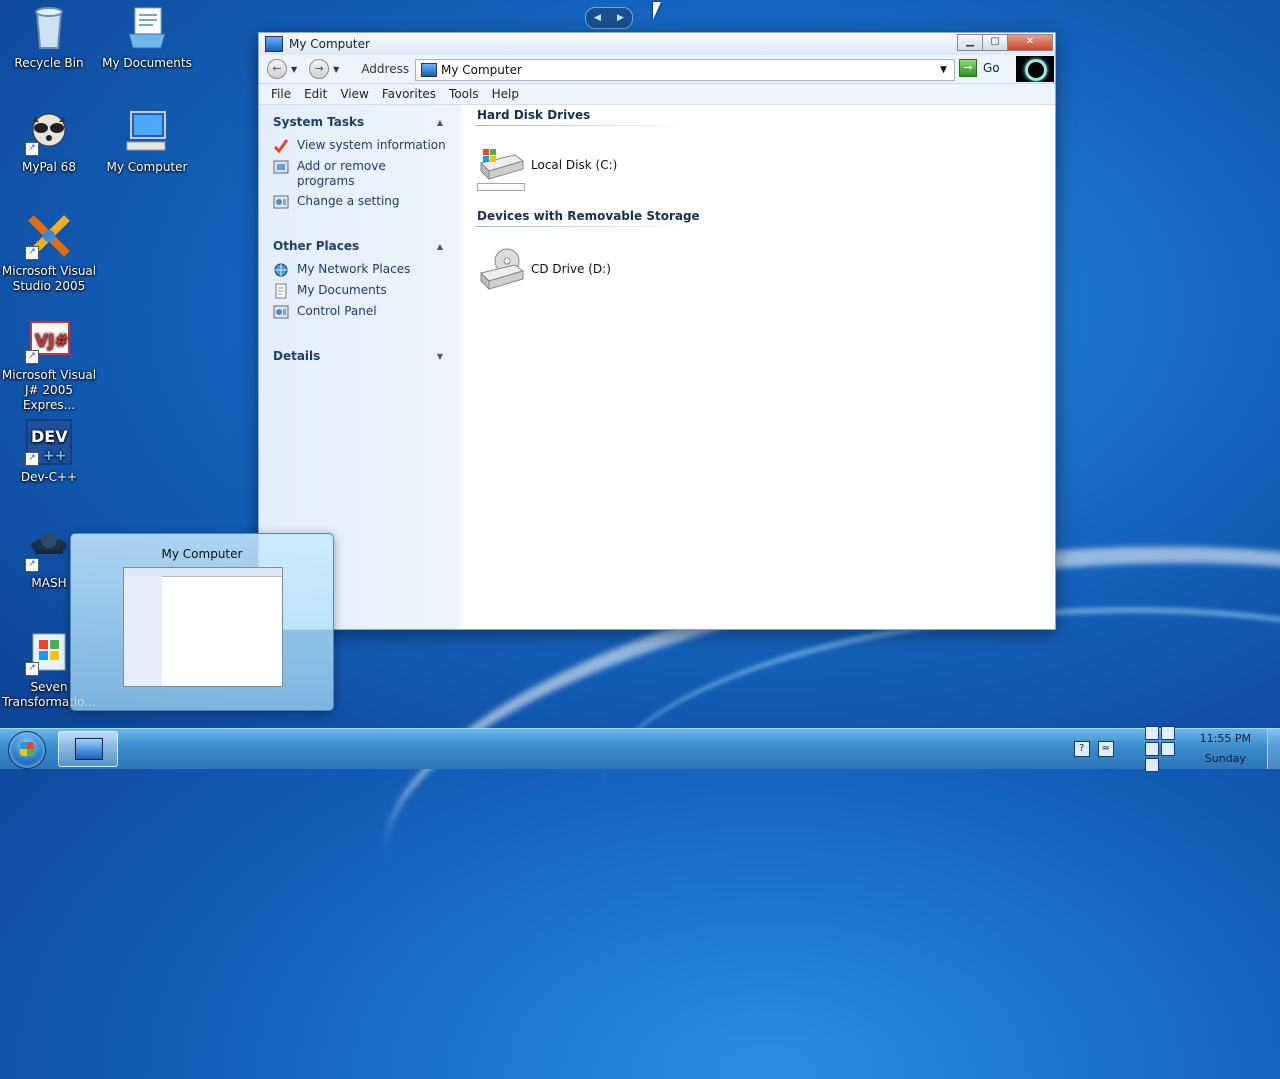  Describe the element at coordinates (49, 236) in the screenshot. I see `visual-studio-icon: ↗` at that location.